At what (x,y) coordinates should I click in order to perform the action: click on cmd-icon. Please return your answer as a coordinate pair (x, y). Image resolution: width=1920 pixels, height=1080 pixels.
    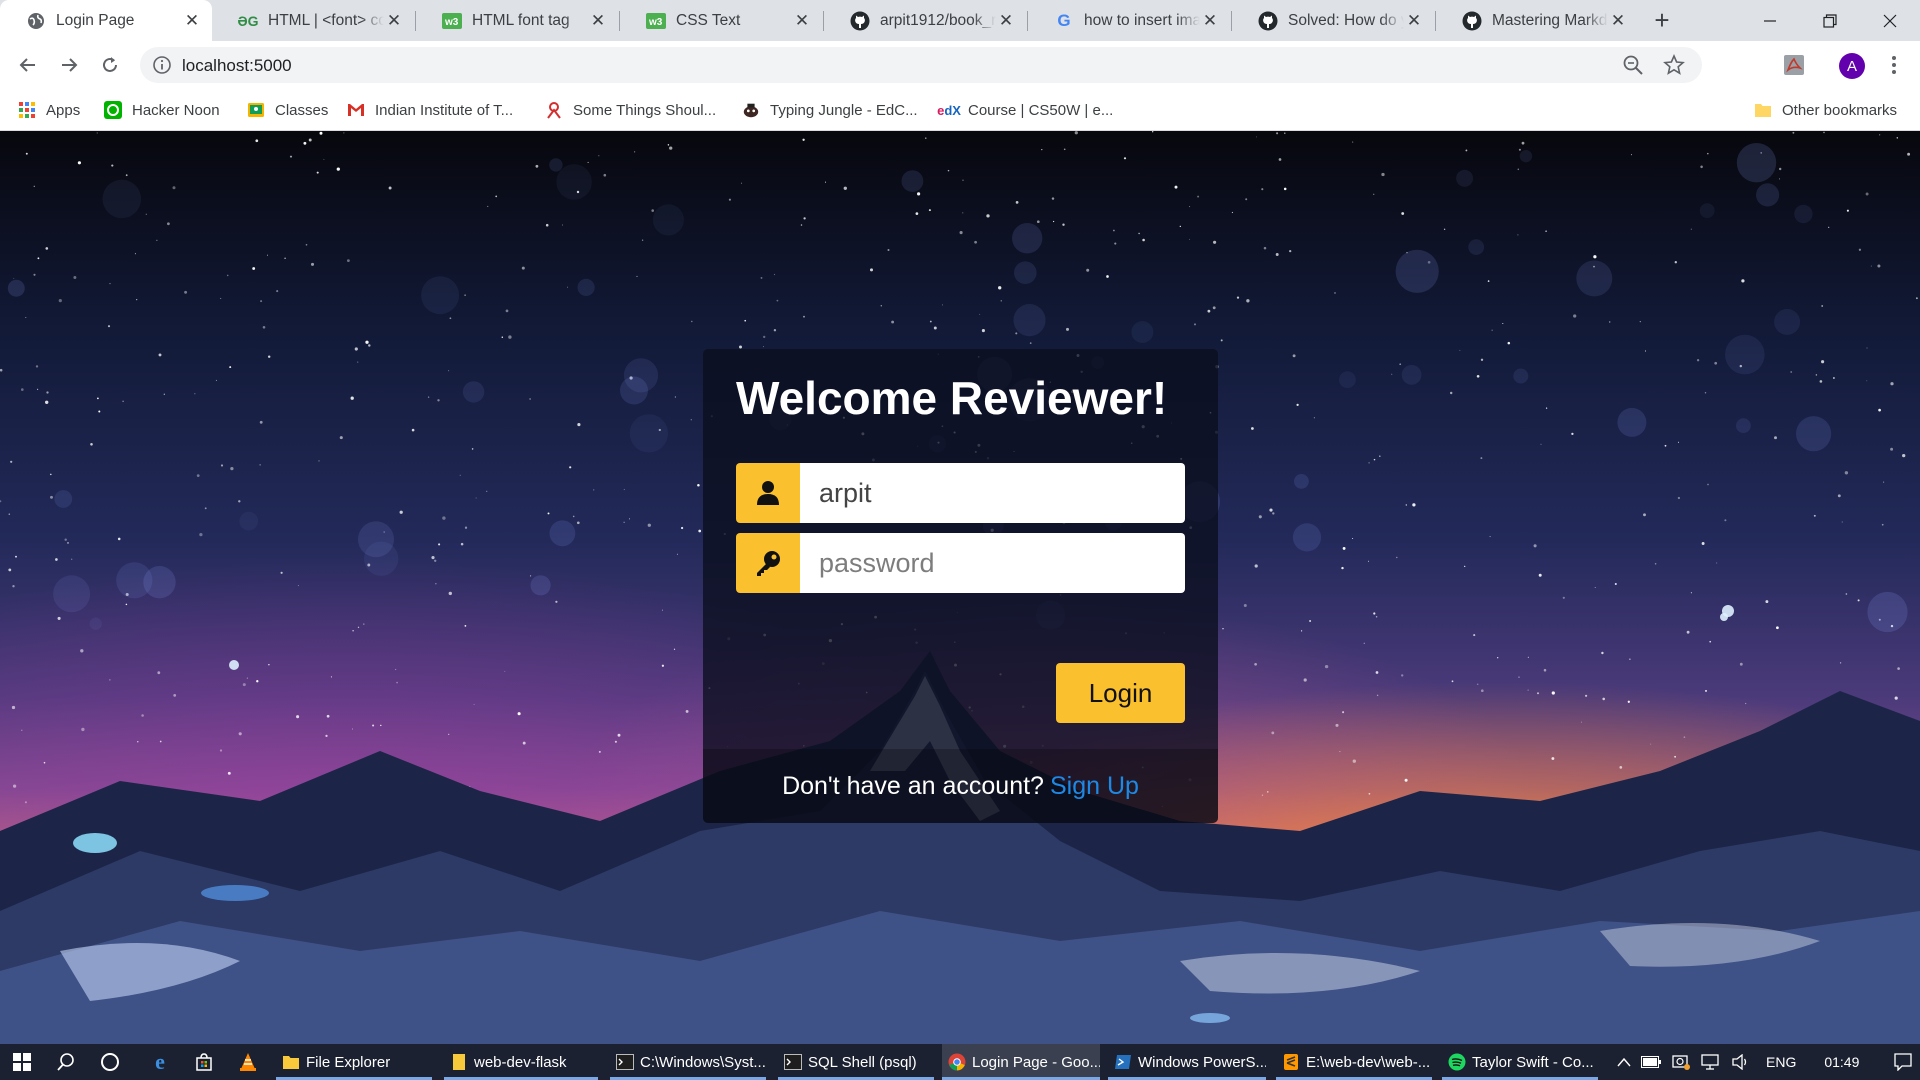
    Looking at the image, I should click on (625, 1062).